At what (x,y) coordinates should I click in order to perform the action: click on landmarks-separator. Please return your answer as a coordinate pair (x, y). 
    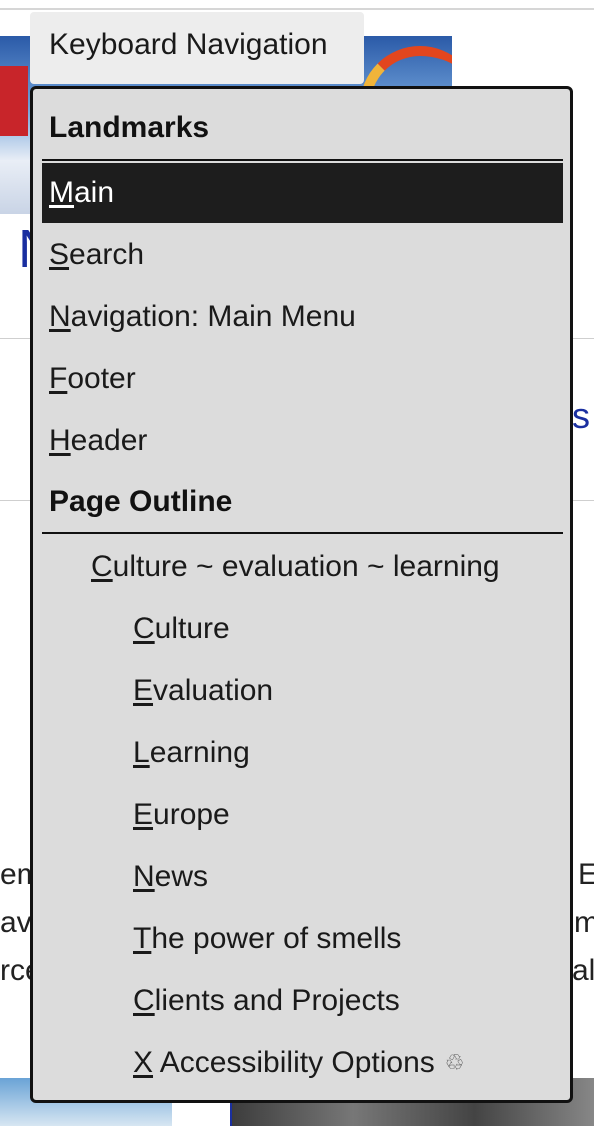
    Looking at the image, I should click on (302, 160).